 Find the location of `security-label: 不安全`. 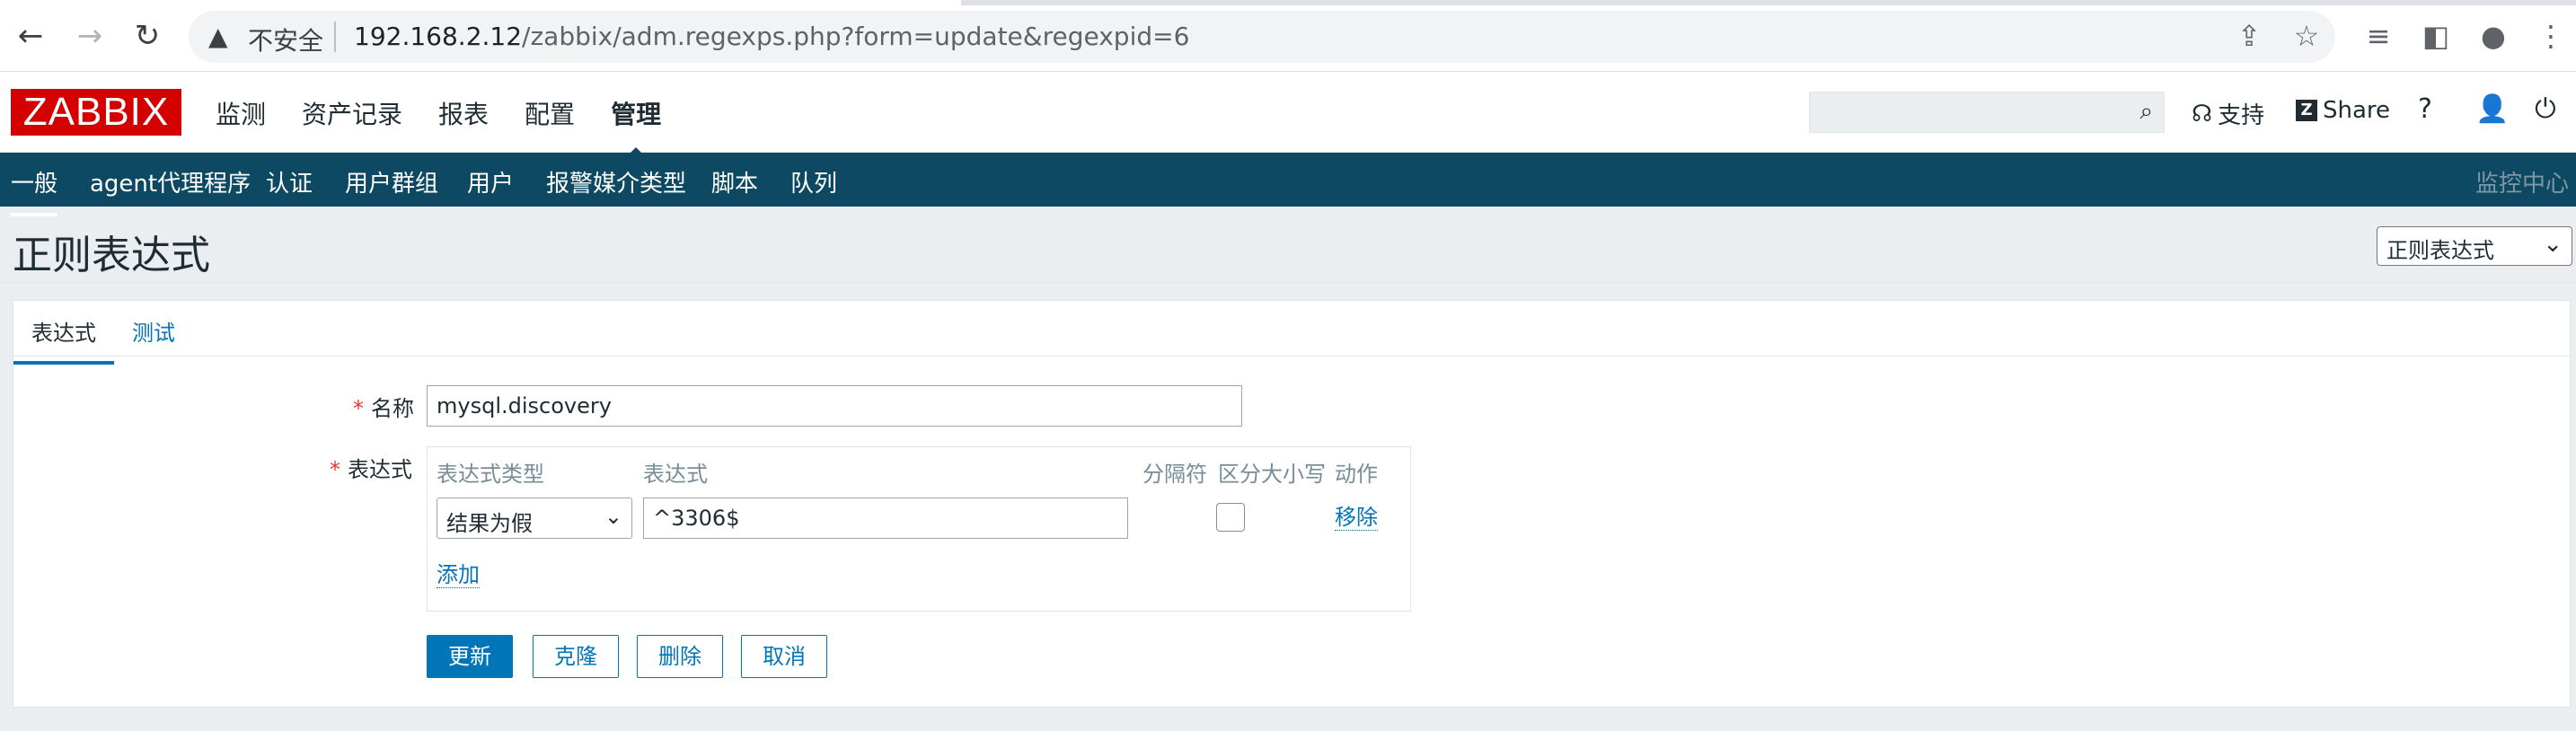

security-label: 不安全 is located at coordinates (285, 39).